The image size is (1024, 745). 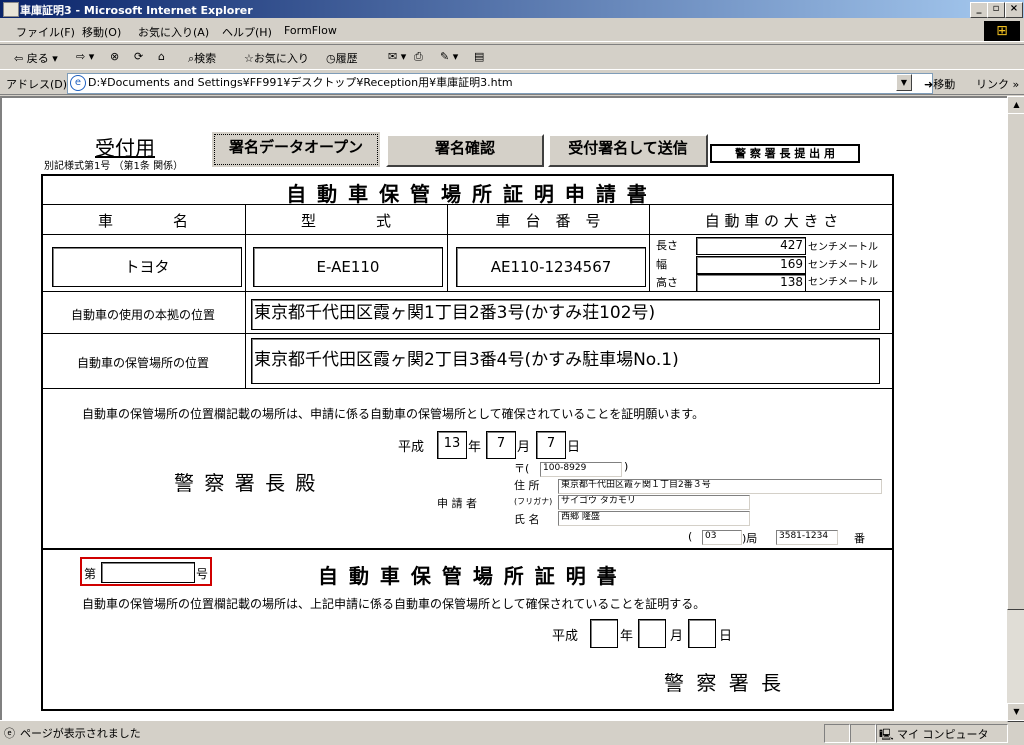 I want to click on length-field: 427, so click(x=751, y=246).